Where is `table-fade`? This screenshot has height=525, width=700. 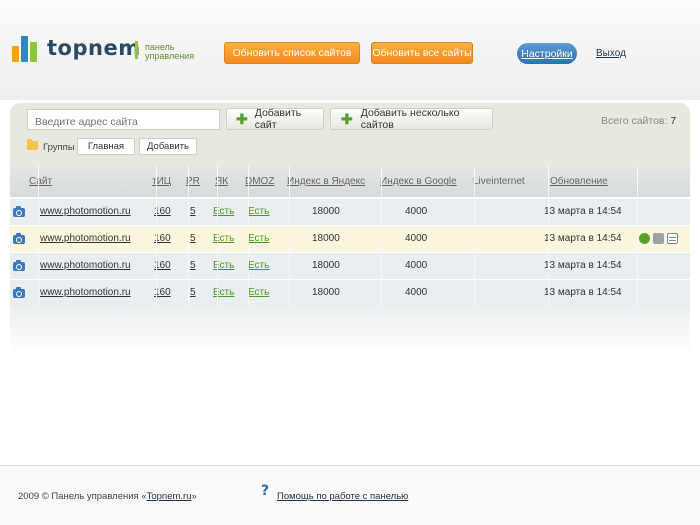 table-fade is located at coordinates (350, 331).